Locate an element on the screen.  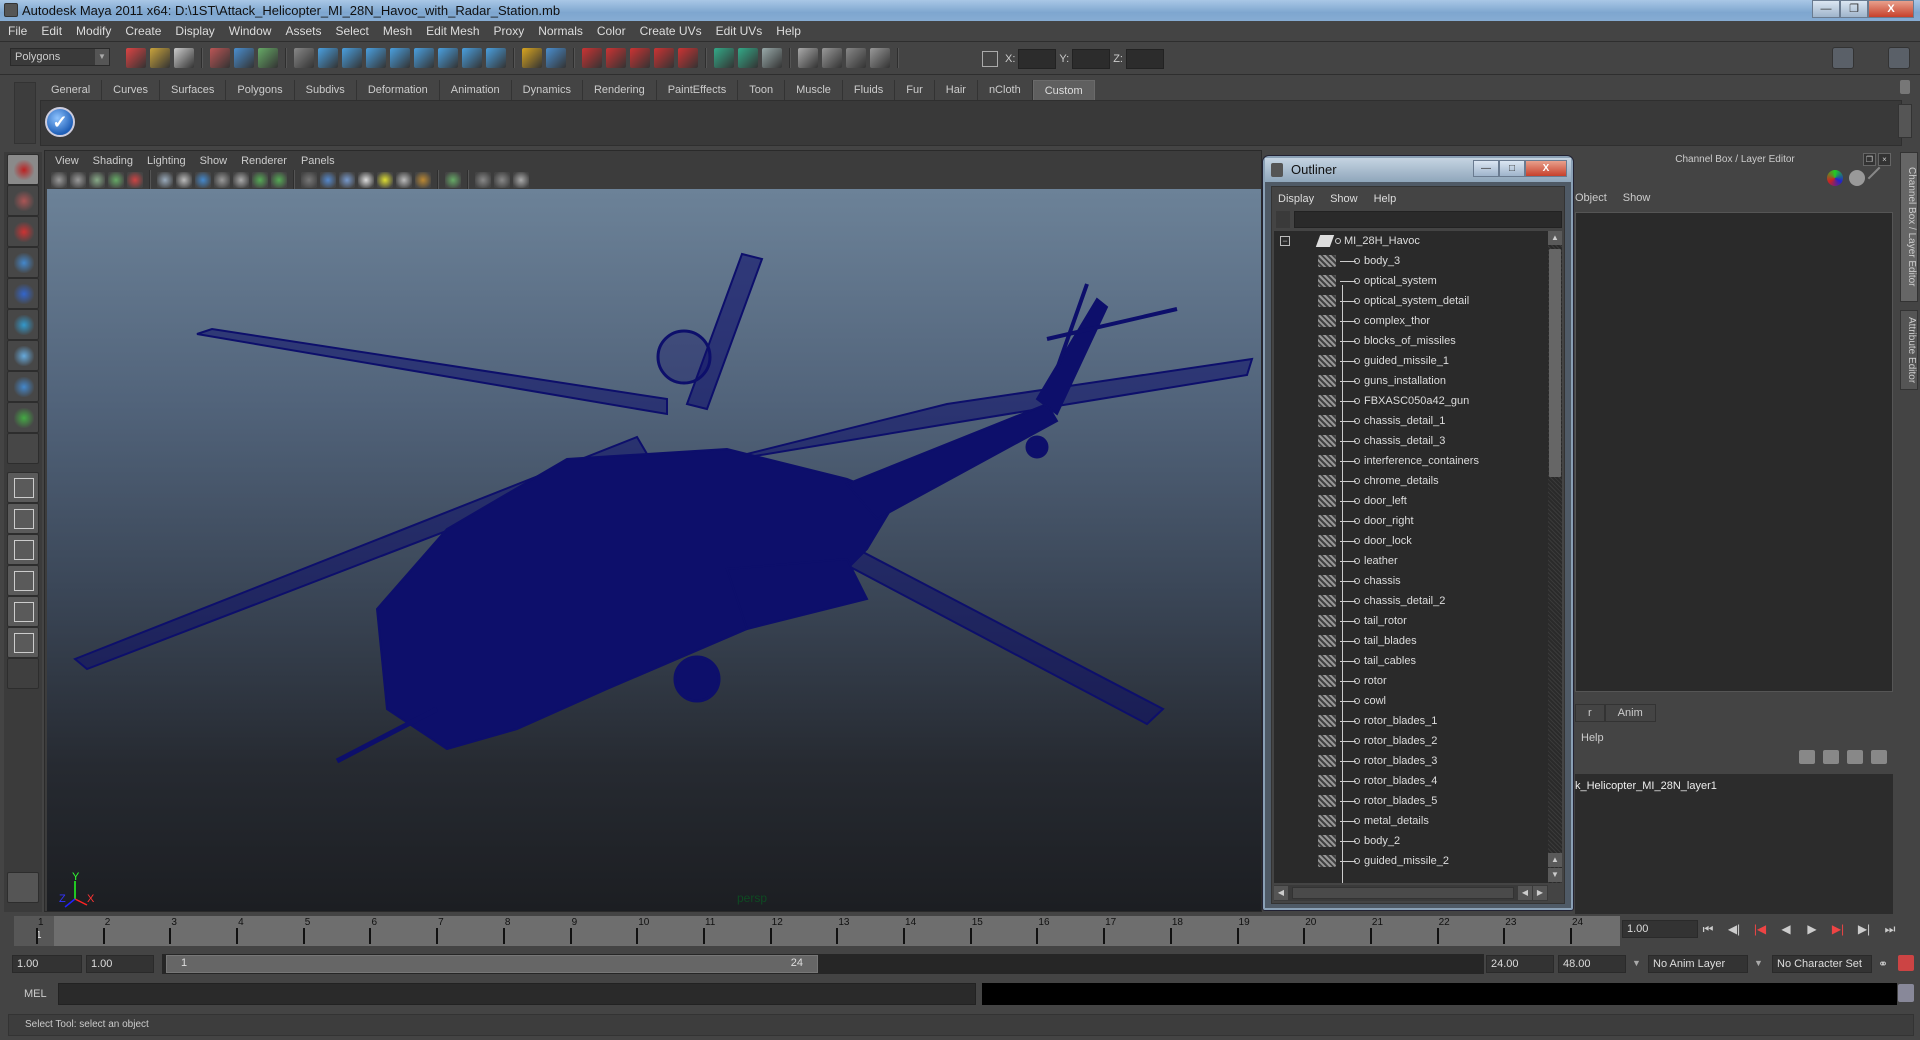
float-panel-button: ❐ is located at coordinates (1869, 159).